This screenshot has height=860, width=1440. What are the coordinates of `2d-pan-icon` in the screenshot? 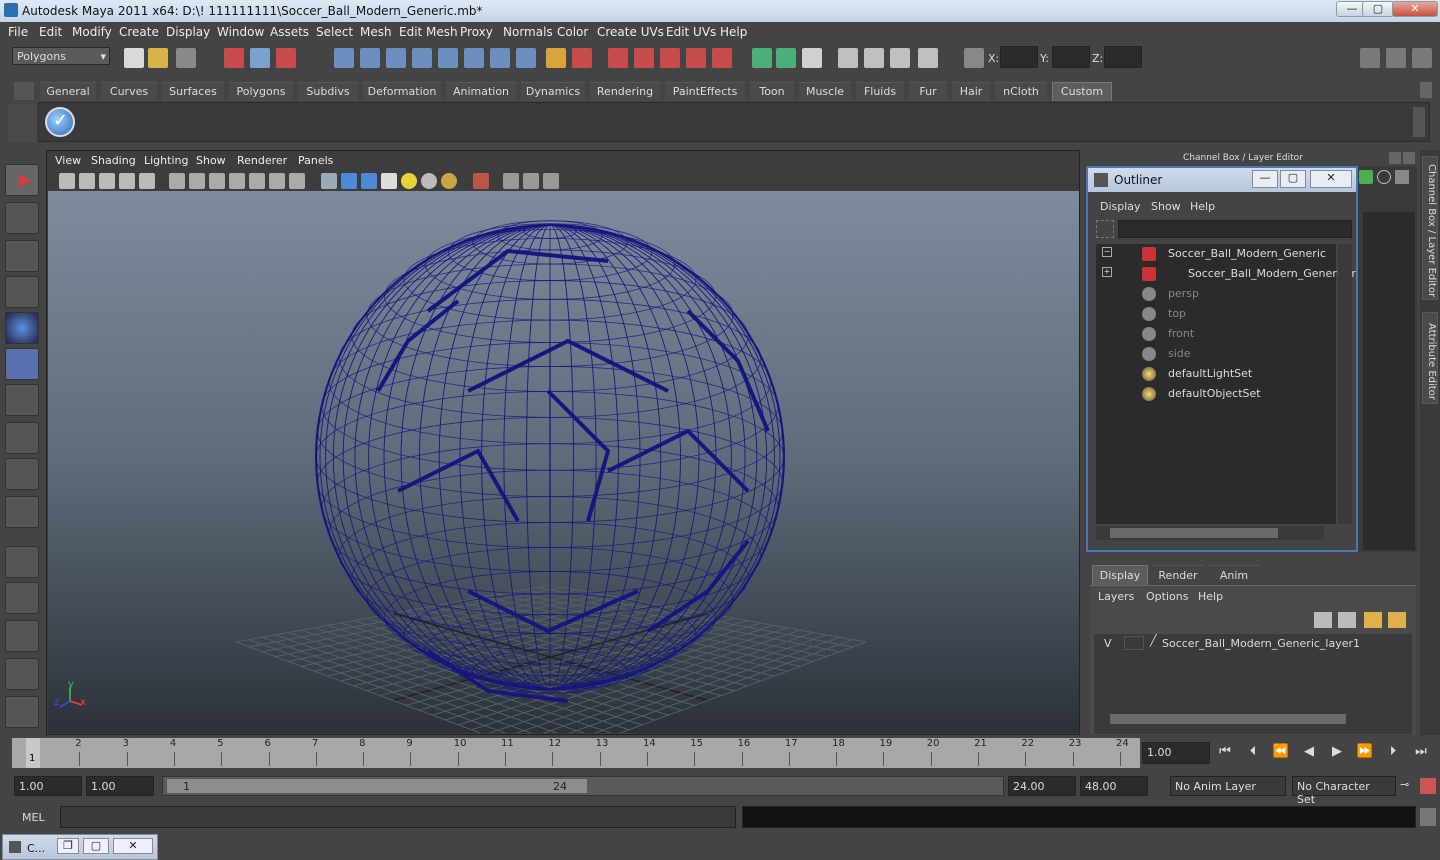 It's located at (147, 181).